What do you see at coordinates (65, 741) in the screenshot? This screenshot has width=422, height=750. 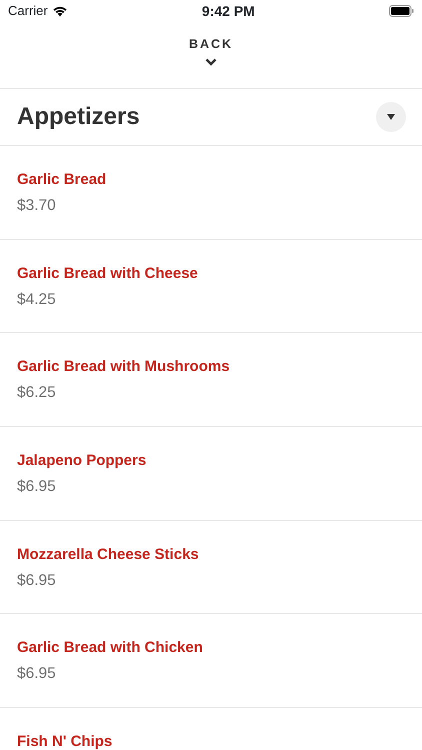 I see `item-name: Fish N' Chips` at bounding box center [65, 741].